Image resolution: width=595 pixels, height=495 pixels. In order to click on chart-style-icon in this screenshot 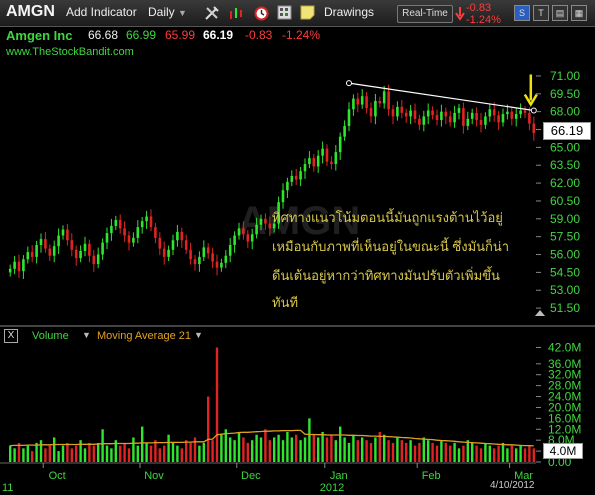, I will do `click(236, 13)`.